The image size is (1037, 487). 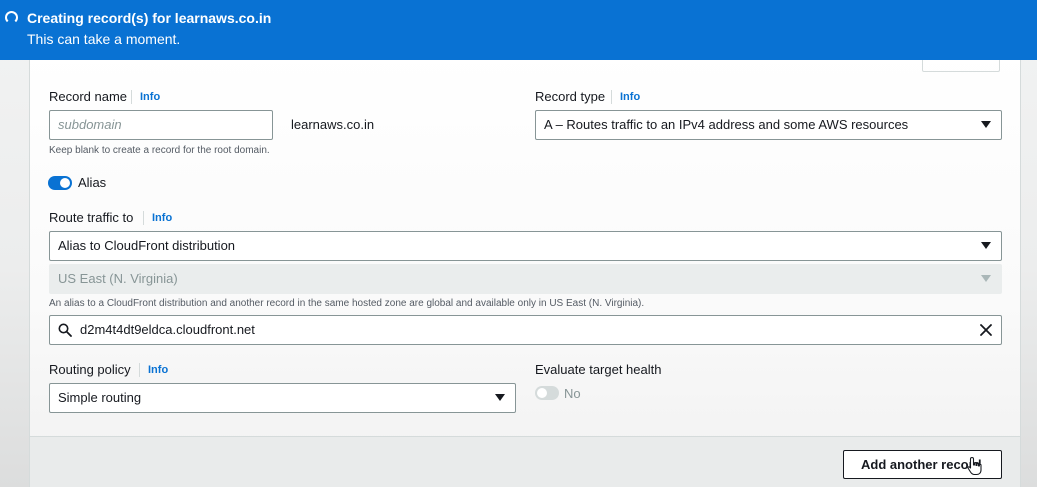 What do you see at coordinates (333, 124) in the screenshot?
I see `domain-suffix: learnaws.co.in` at bounding box center [333, 124].